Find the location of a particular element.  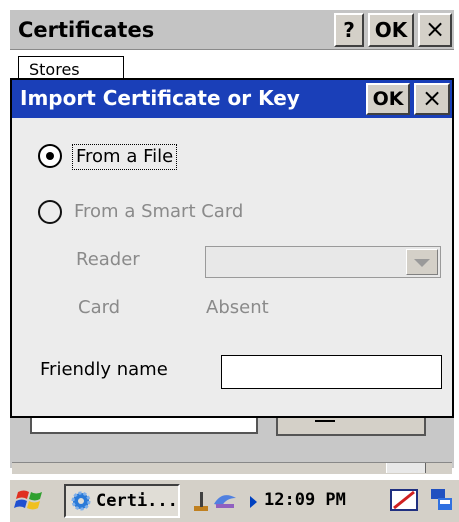

friendly-name-label: Friendly name is located at coordinates (104, 369).